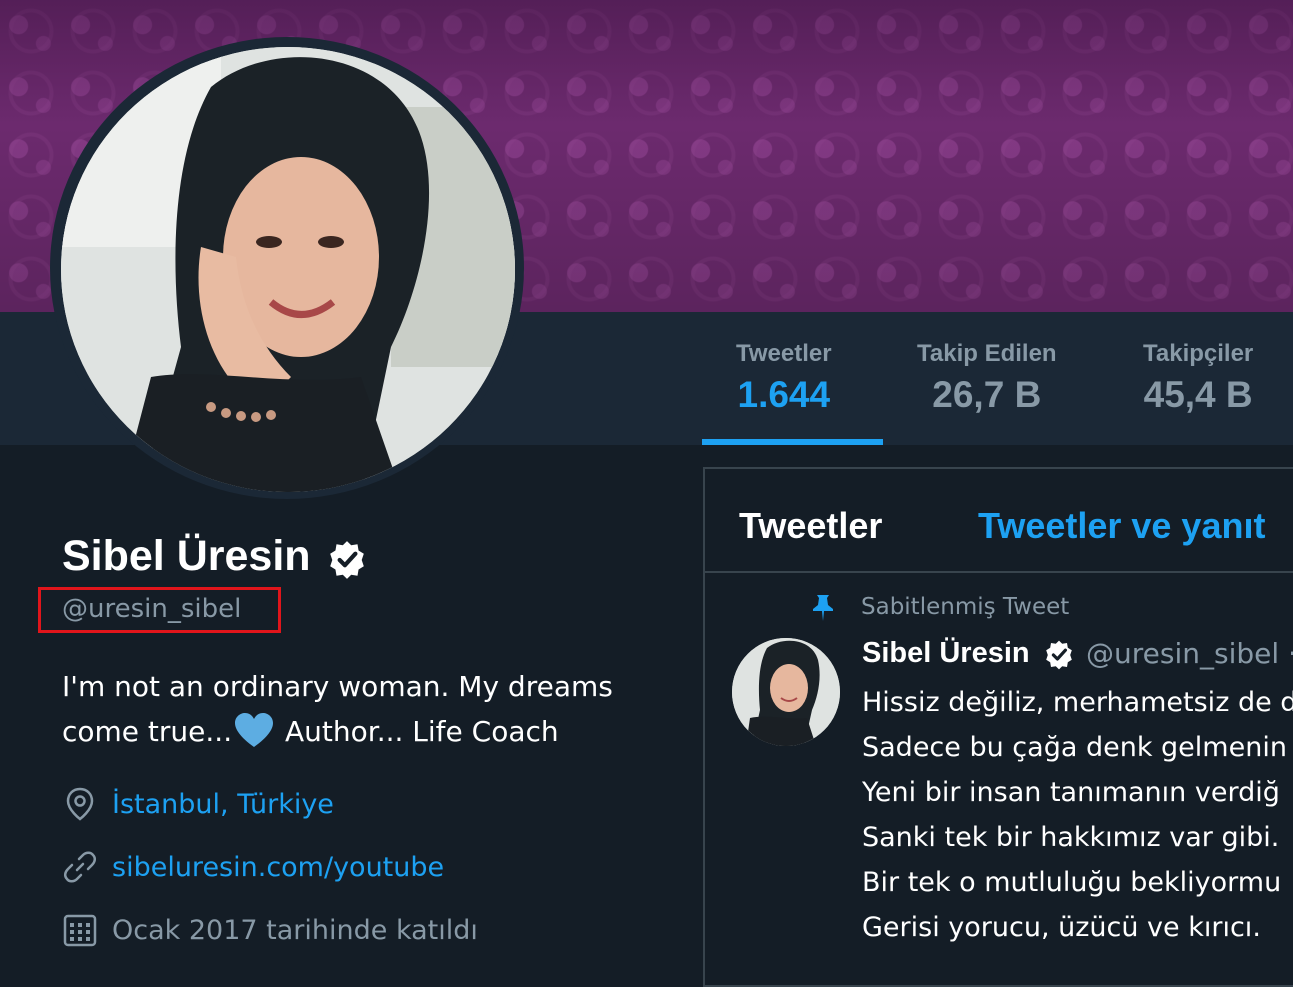 The height and width of the screenshot is (987, 1293). I want to click on stat-tweets-value: 1.644, so click(784, 394).